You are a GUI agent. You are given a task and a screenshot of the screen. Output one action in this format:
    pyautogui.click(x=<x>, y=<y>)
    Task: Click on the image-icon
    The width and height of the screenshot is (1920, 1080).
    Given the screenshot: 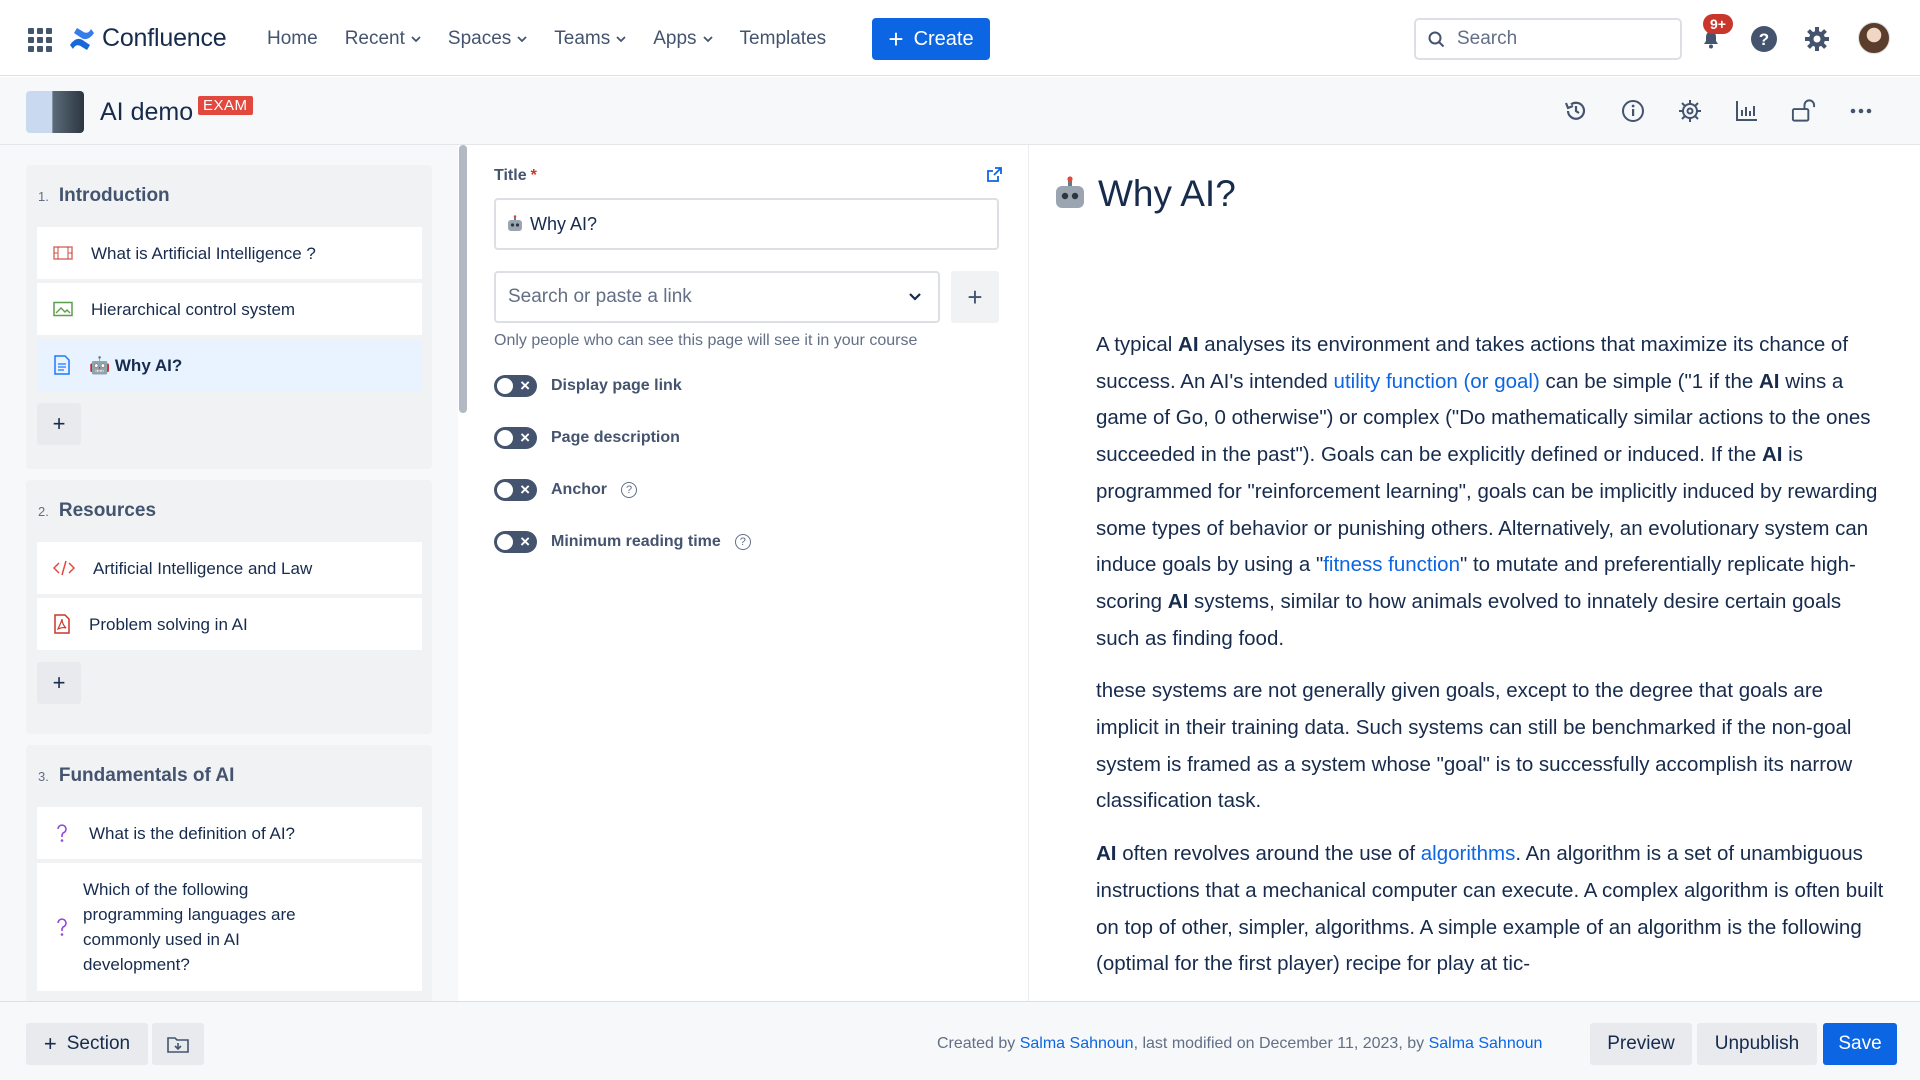 What is the action you would take?
    pyautogui.click(x=63, y=309)
    